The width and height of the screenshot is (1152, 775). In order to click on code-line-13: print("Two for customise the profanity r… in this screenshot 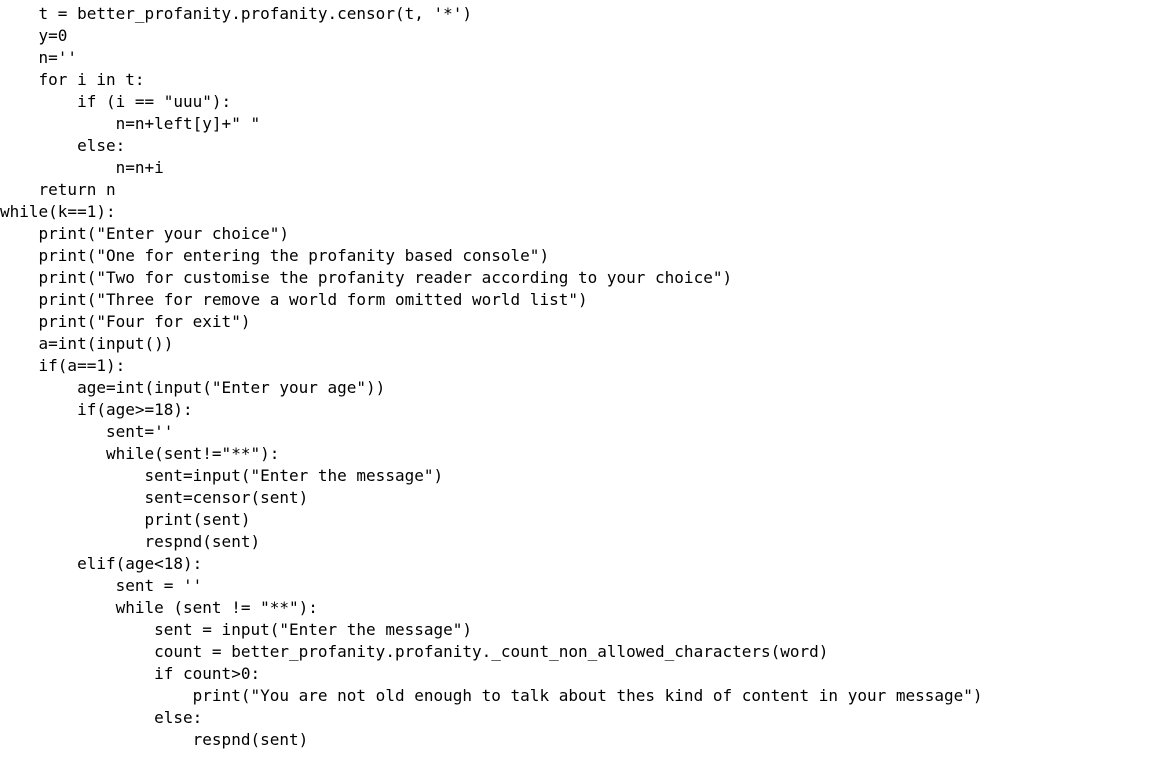, I will do `click(366, 277)`.